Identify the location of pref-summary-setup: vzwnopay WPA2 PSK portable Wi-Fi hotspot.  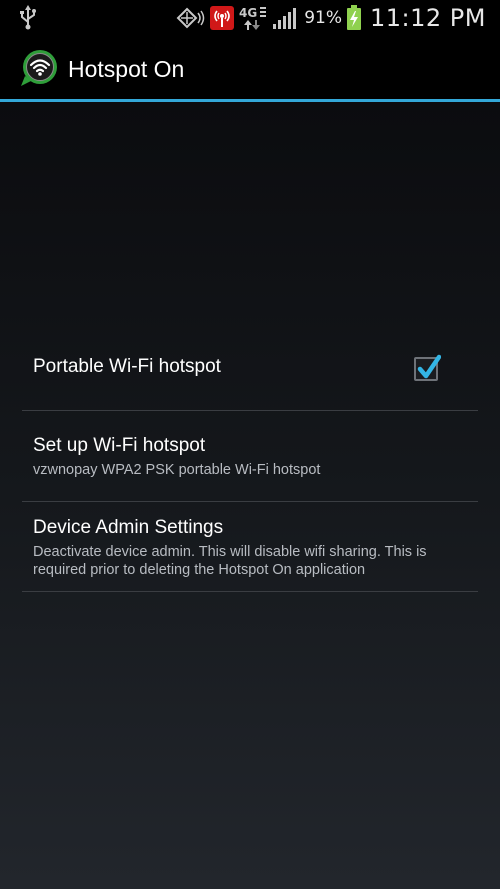
(177, 470).